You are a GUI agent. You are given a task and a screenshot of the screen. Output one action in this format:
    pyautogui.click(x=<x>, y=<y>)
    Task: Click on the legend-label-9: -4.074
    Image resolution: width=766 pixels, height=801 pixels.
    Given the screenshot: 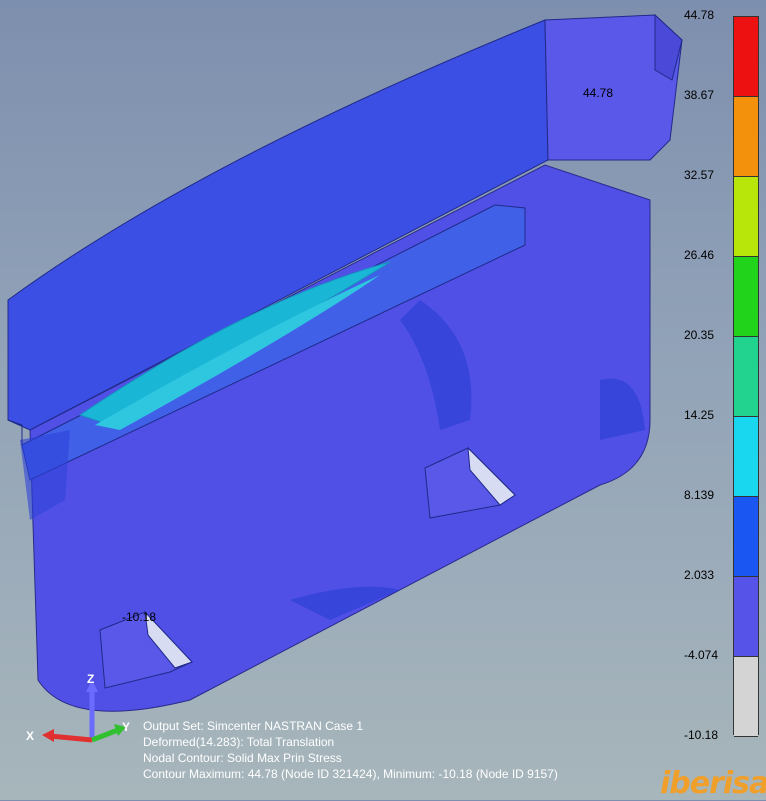 What is the action you would take?
    pyautogui.click(x=701, y=655)
    